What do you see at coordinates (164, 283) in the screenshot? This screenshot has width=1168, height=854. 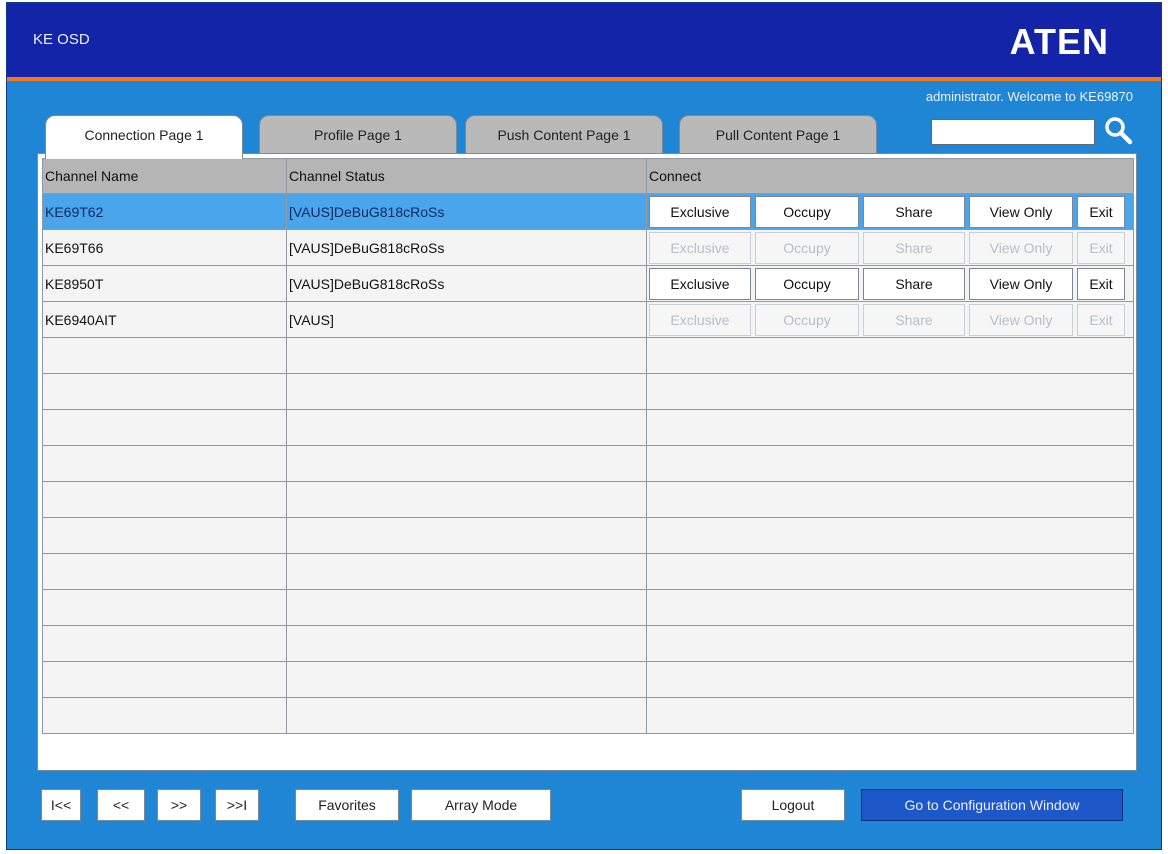 I see `channel-name-cell: KE8950T` at bounding box center [164, 283].